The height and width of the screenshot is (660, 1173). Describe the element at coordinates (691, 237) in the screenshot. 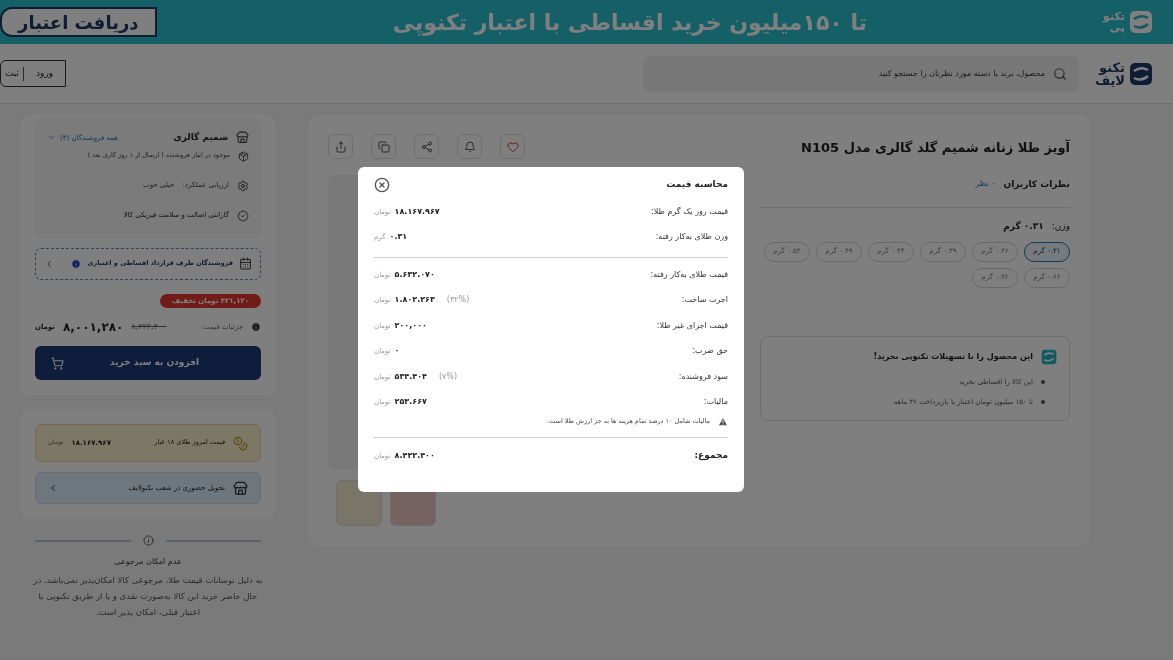

I see `price-label: وزن طلای به‌کار رفته:` at that location.